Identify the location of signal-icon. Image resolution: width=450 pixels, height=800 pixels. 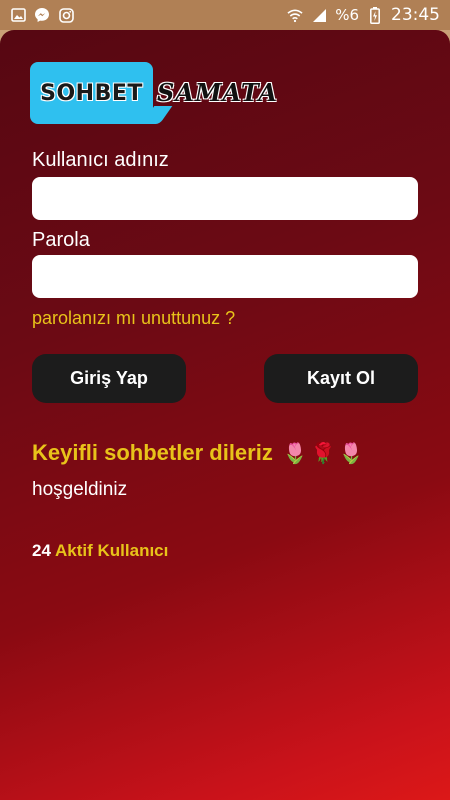
(319, 15).